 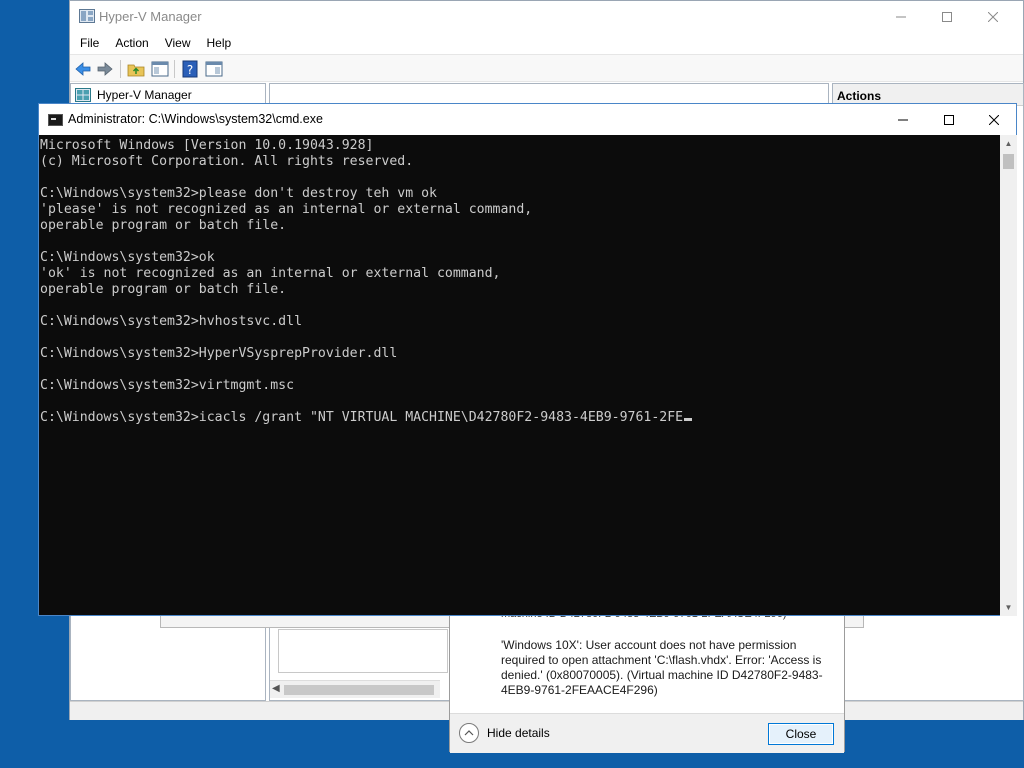 What do you see at coordinates (801, 734) in the screenshot?
I see `close-button: Close` at bounding box center [801, 734].